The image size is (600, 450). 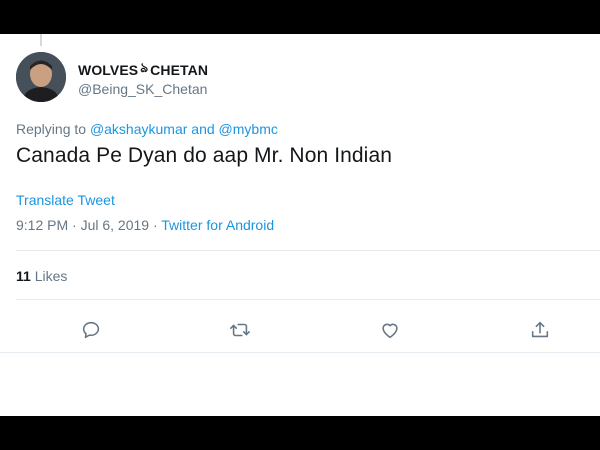 I want to click on replying-to: Replying to @akshaykumar and @mybmc, so click(x=147, y=129).